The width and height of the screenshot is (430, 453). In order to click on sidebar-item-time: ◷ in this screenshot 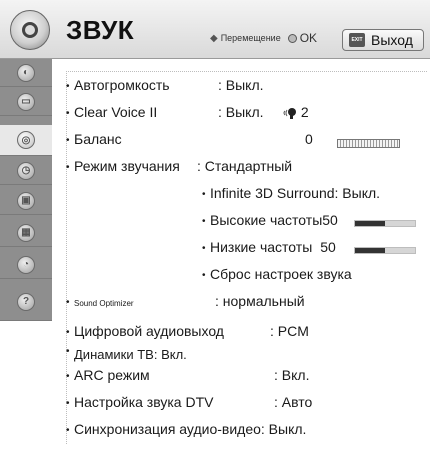, I will do `click(26, 171)`.